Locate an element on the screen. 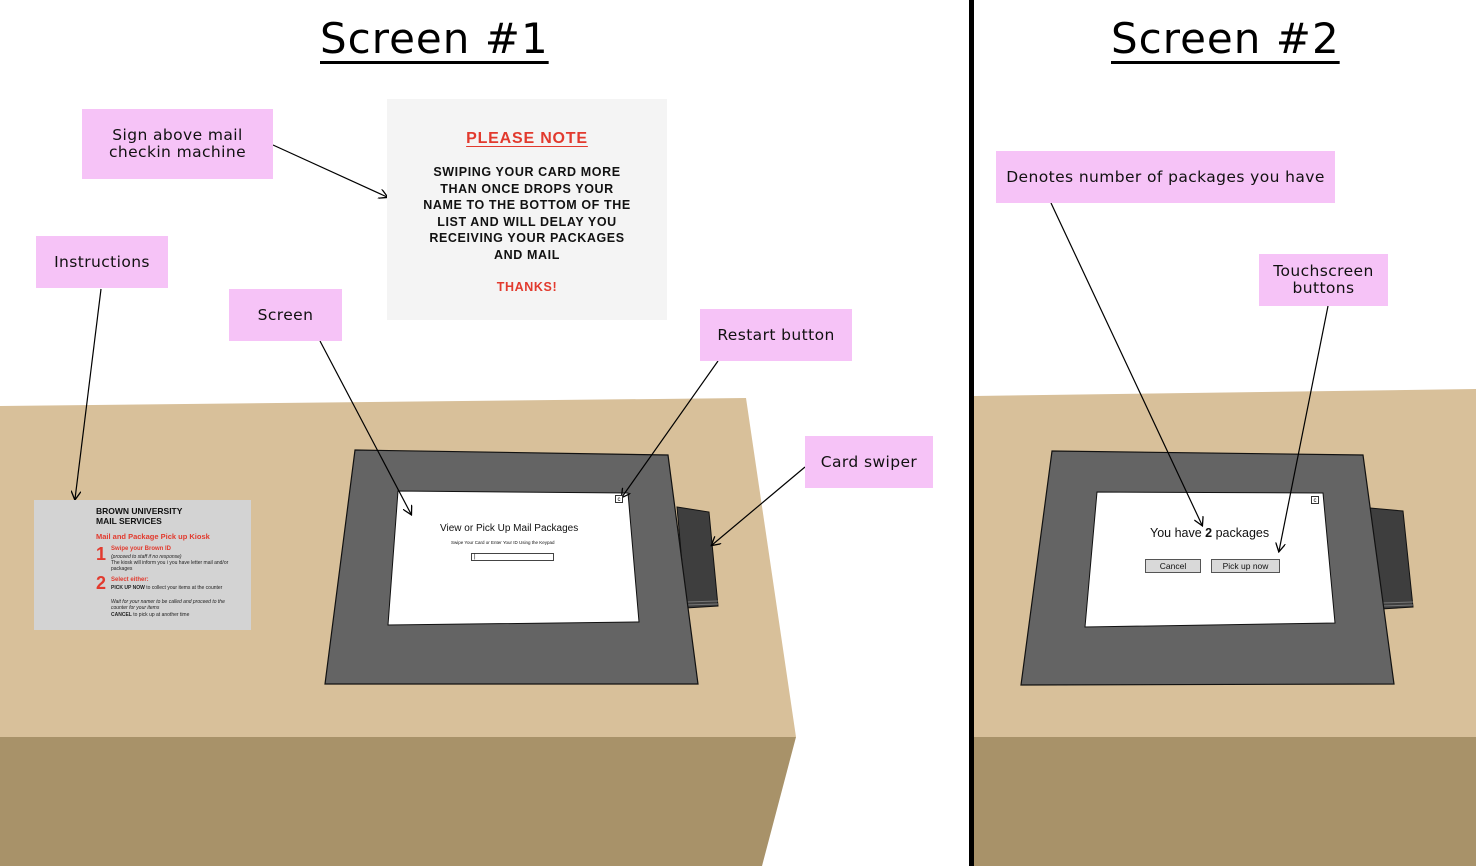 The width and height of the screenshot is (1476, 866). packages-message-prefix: You have is located at coordinates (1176, 533).